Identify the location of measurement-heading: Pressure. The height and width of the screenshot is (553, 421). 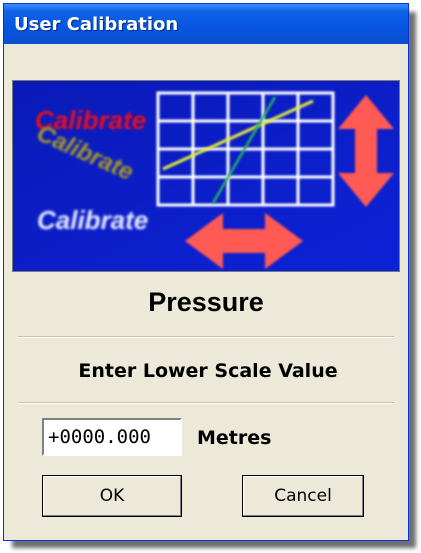
(206, 302).